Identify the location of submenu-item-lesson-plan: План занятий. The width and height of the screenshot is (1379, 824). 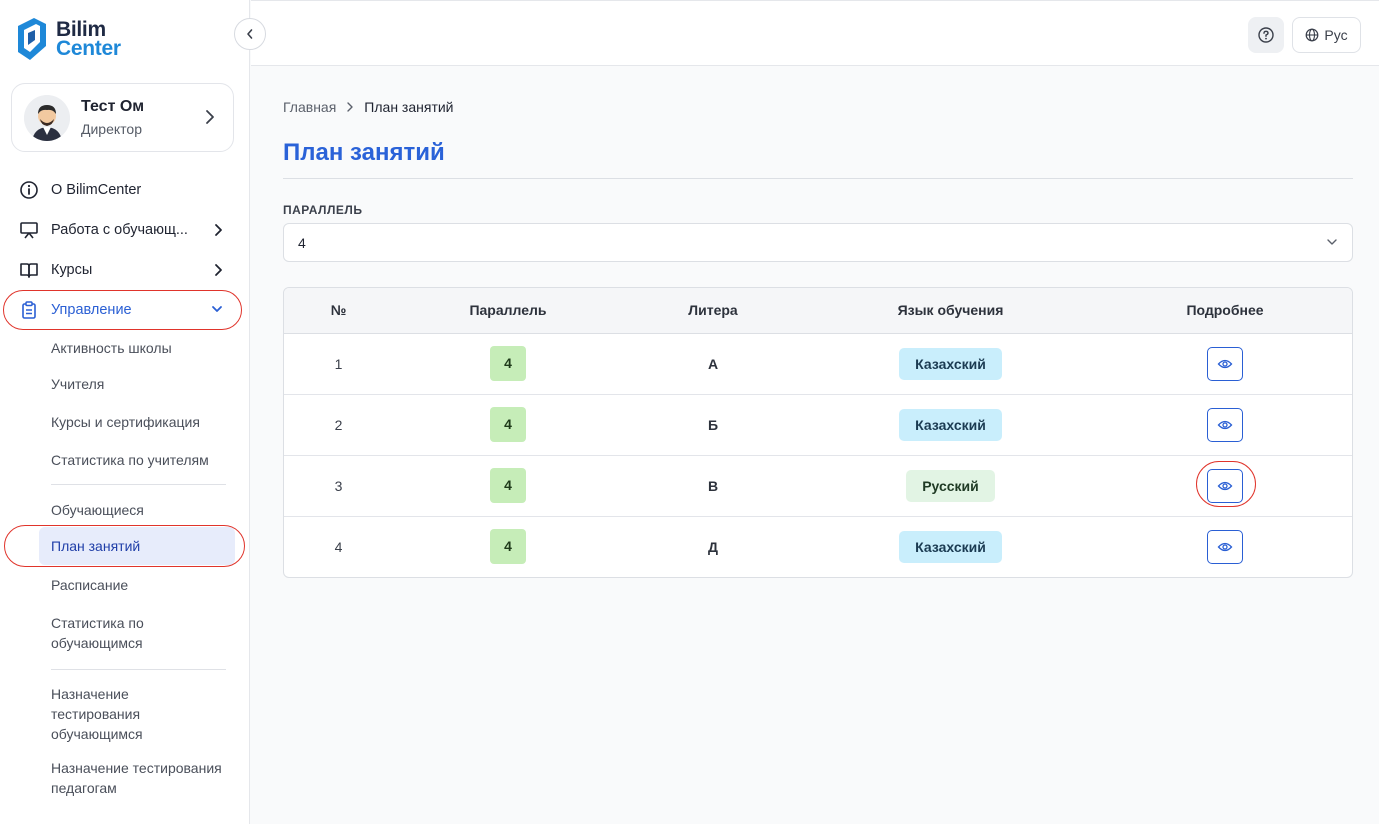
(124, 546).